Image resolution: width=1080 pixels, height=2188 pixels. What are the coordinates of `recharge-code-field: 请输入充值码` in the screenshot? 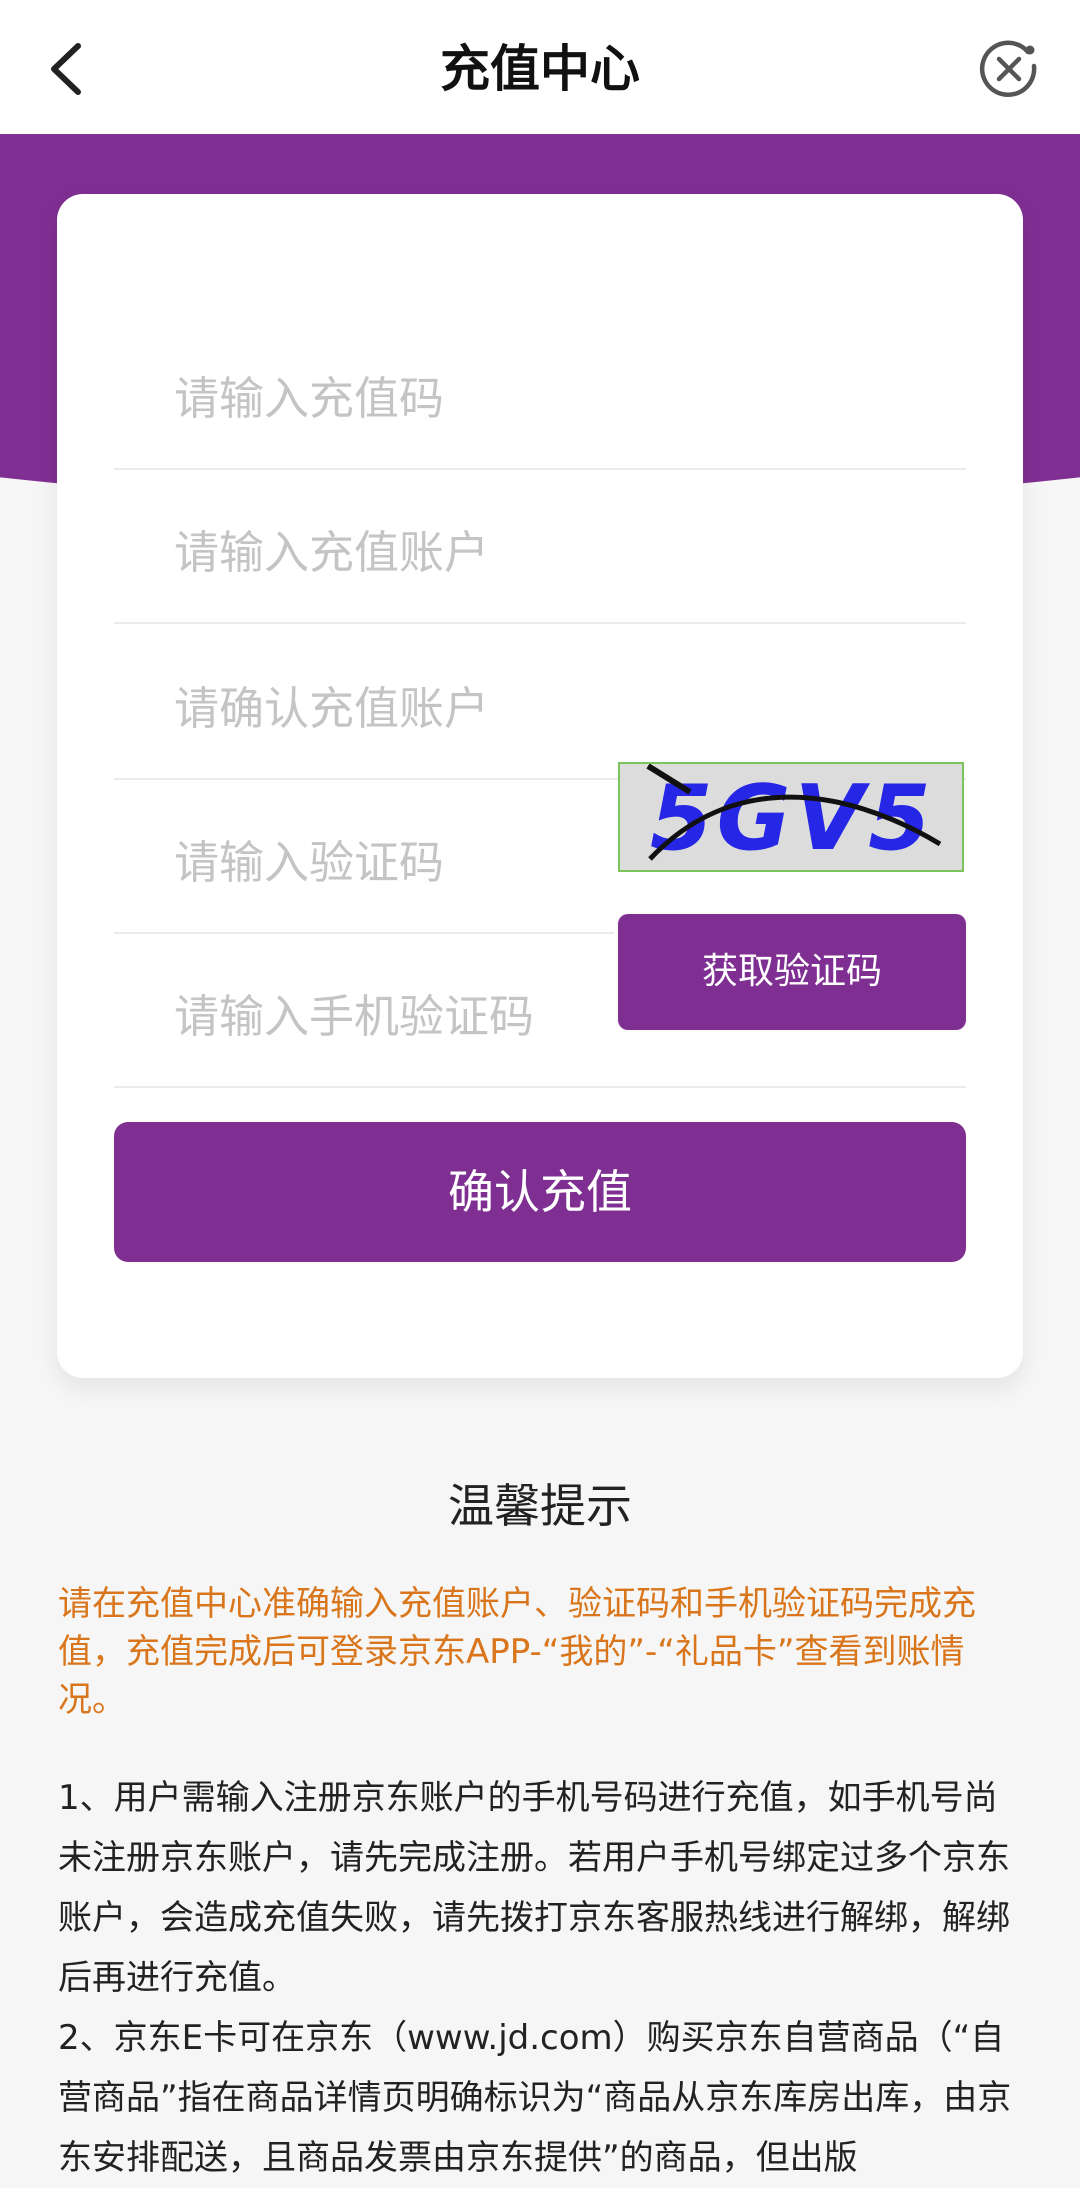 It's located at (540, 392).